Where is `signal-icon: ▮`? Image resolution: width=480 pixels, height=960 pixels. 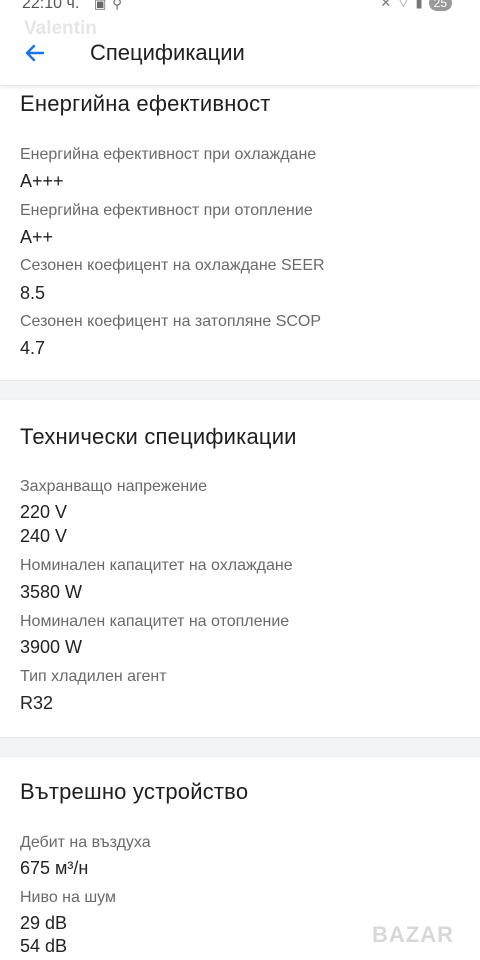
signal-icon: ▮ is located at coordinates (419, 5).